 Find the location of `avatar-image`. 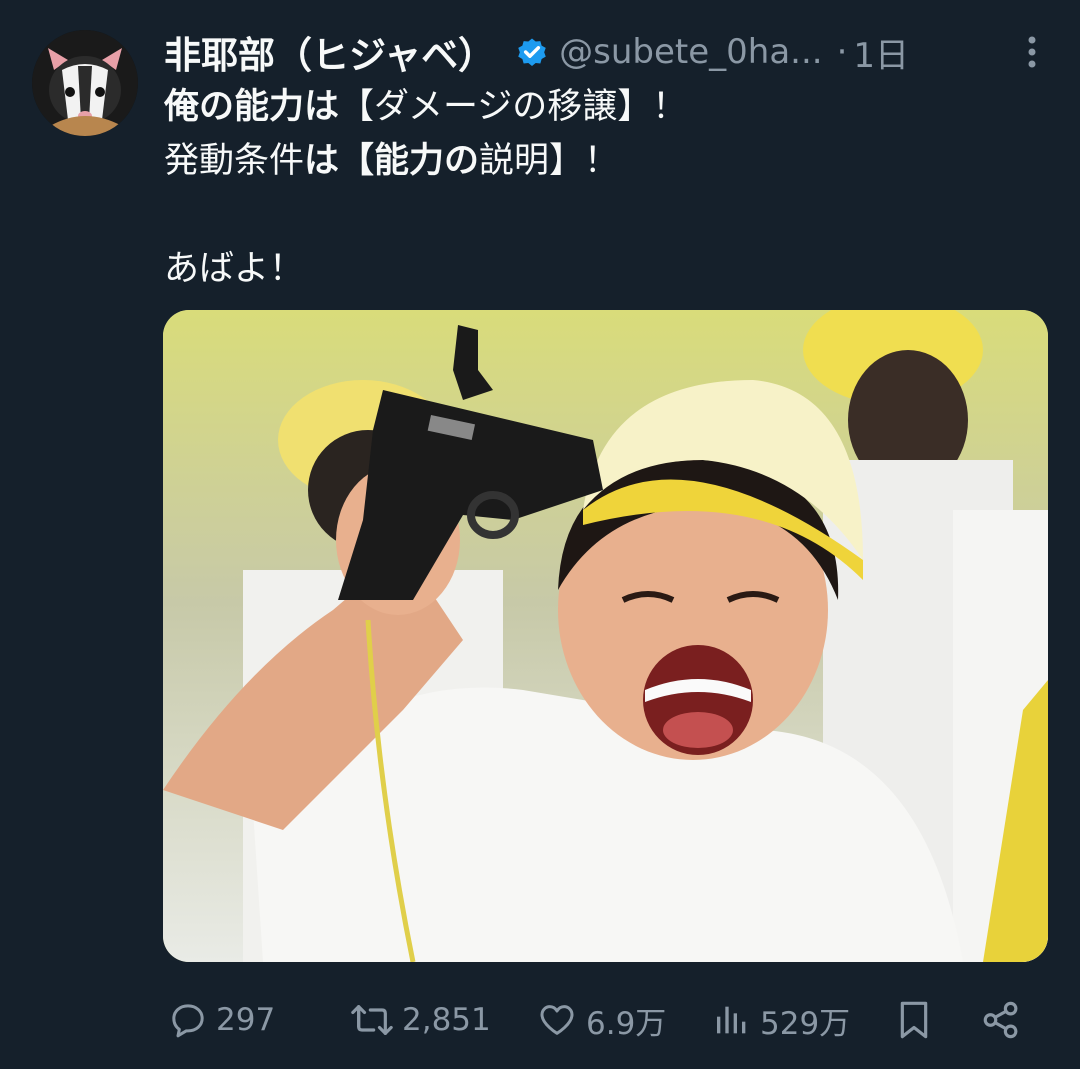

avatar-image is located at coordinates (85, 83).